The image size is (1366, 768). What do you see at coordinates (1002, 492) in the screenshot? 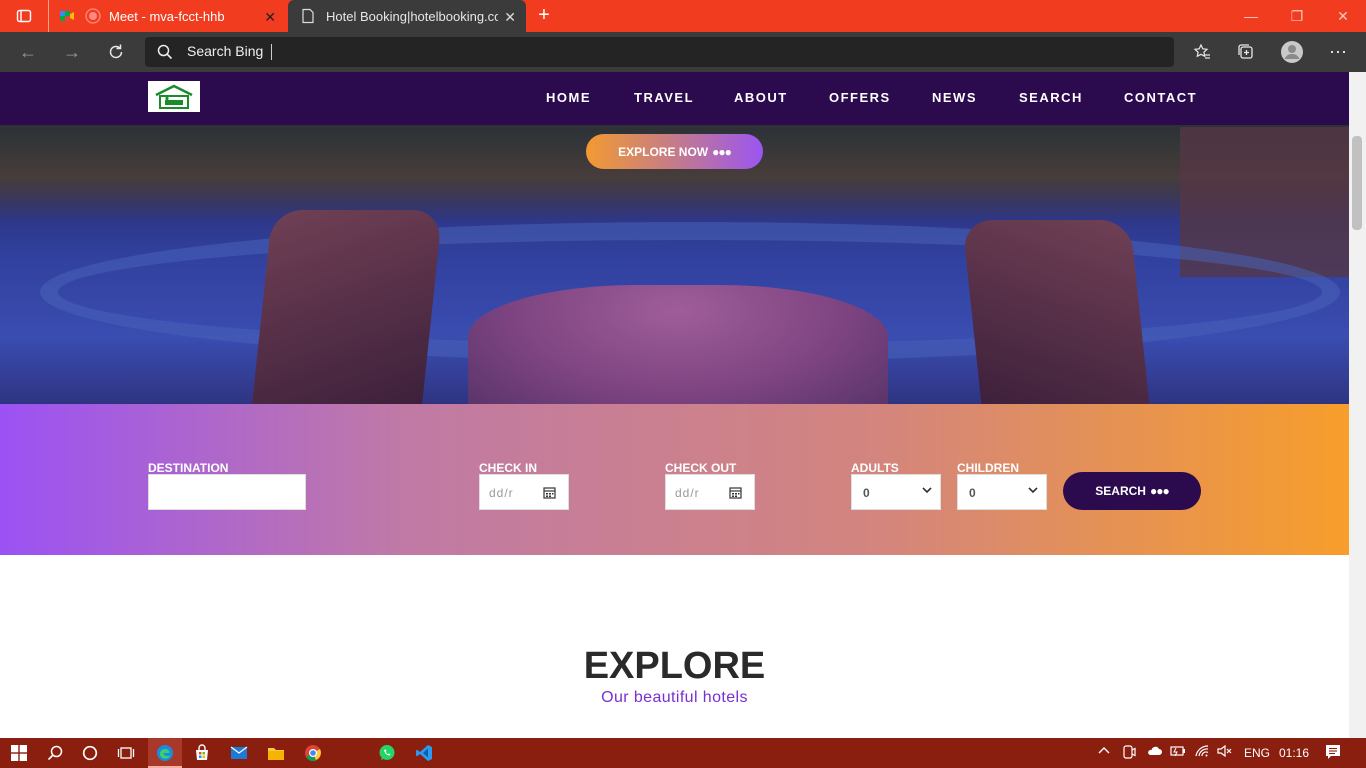
I see `children-select: 0` at bounding box center [1002, 492].